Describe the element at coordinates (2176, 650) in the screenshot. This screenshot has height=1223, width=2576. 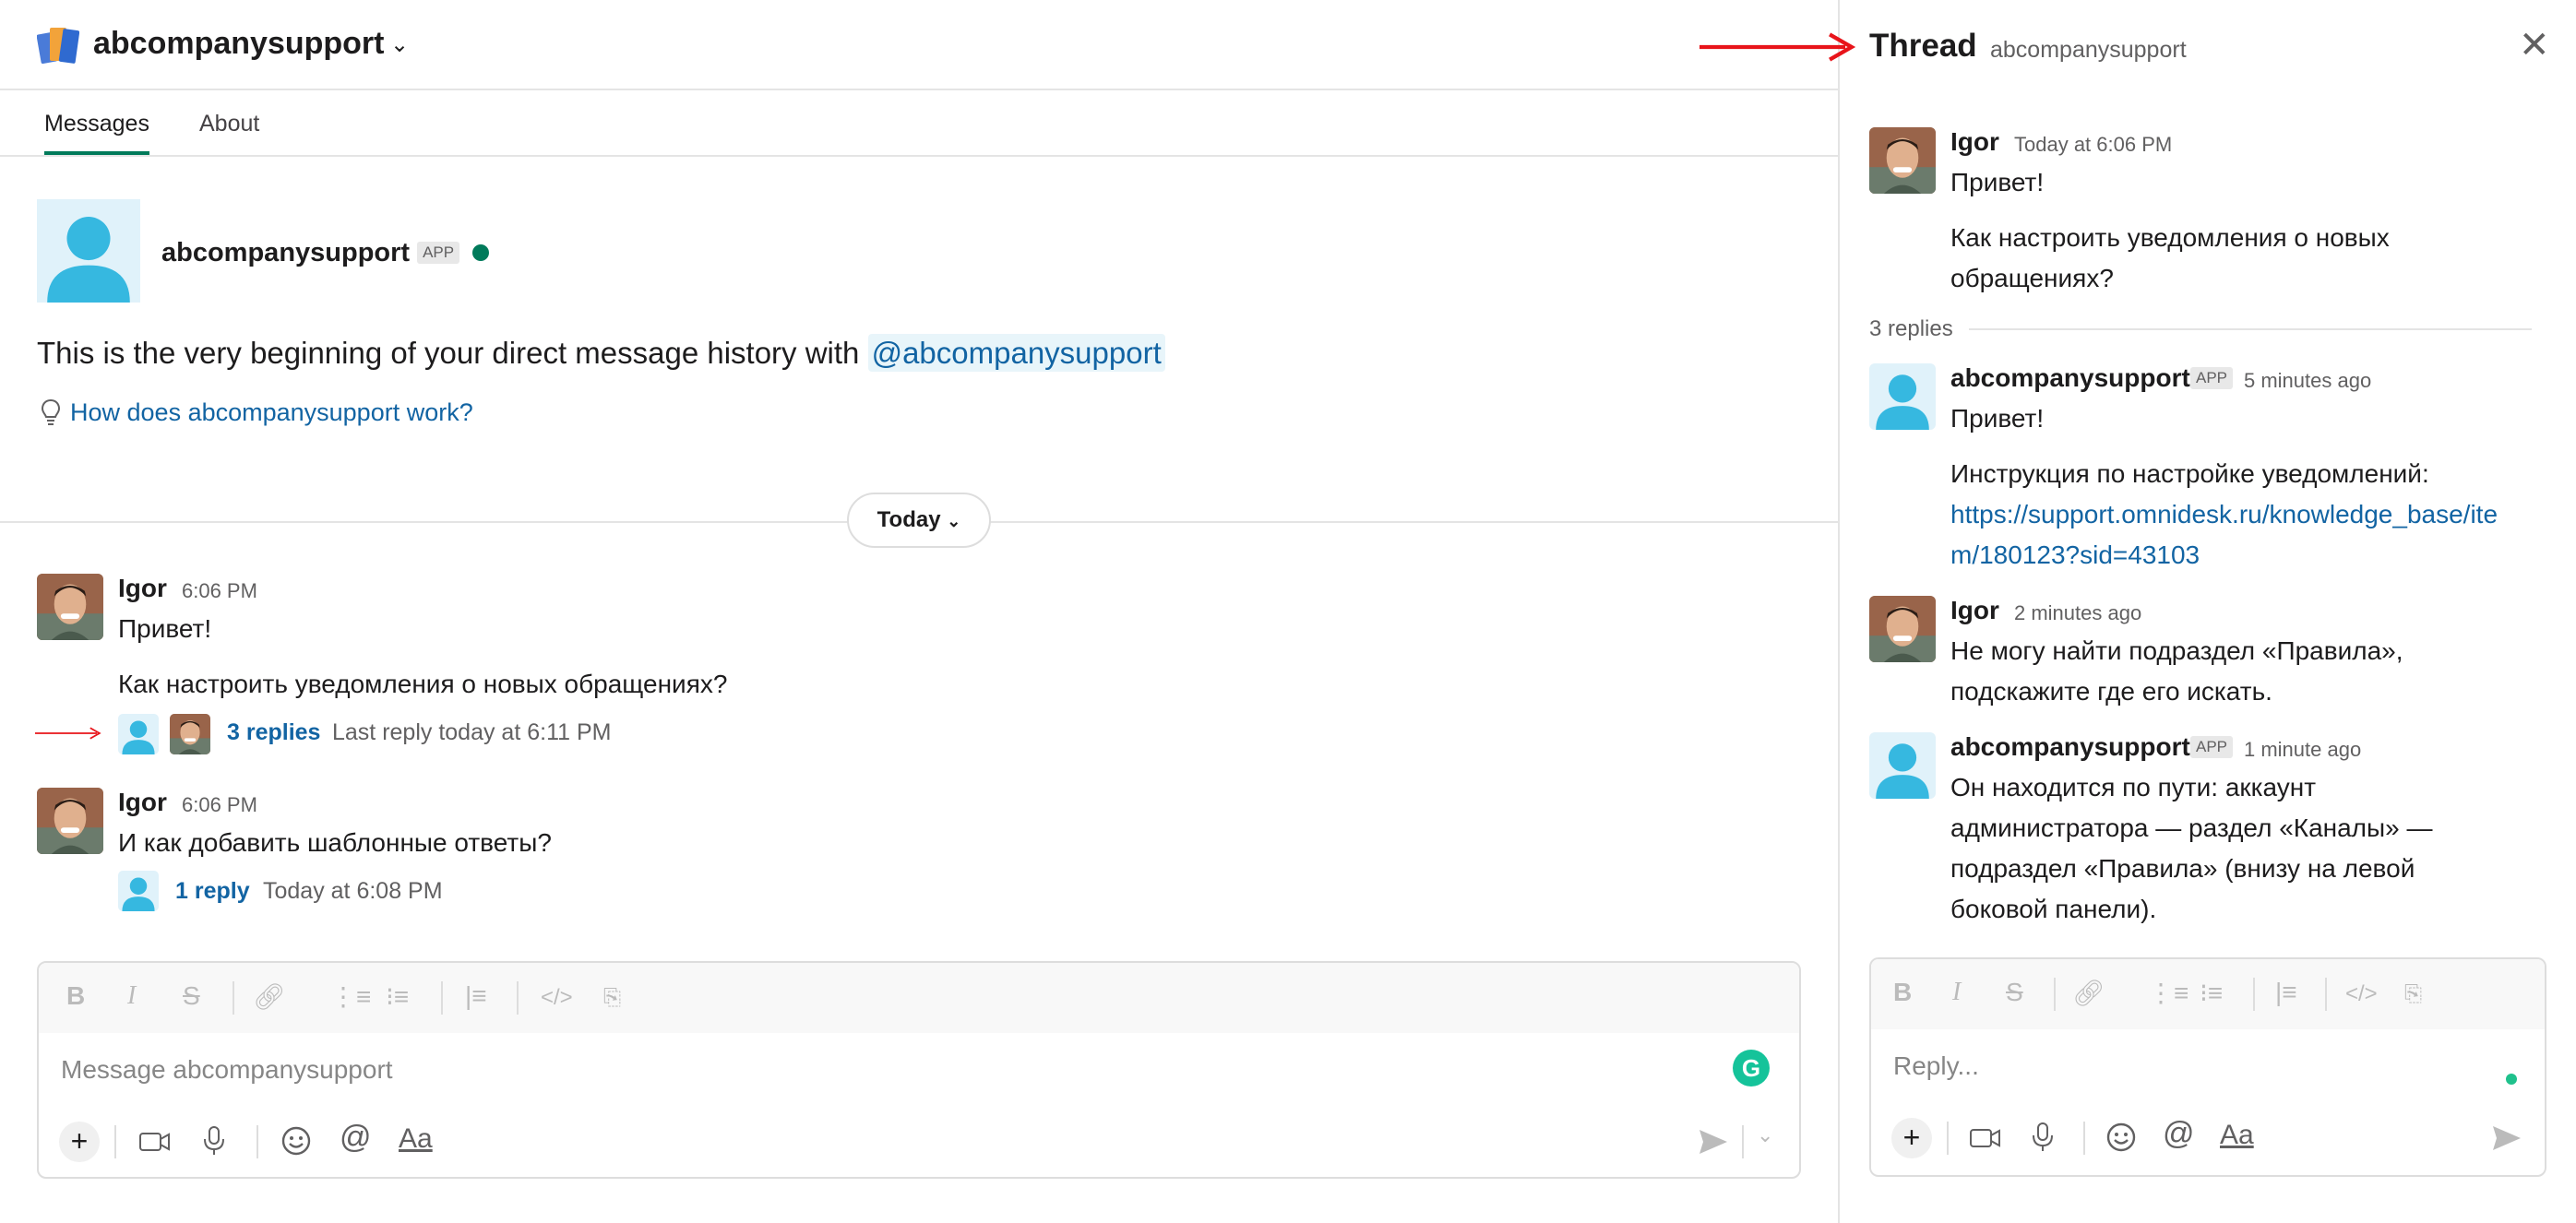
I see `message-text: Не могу найти подраздел «Правила»,` at that location.